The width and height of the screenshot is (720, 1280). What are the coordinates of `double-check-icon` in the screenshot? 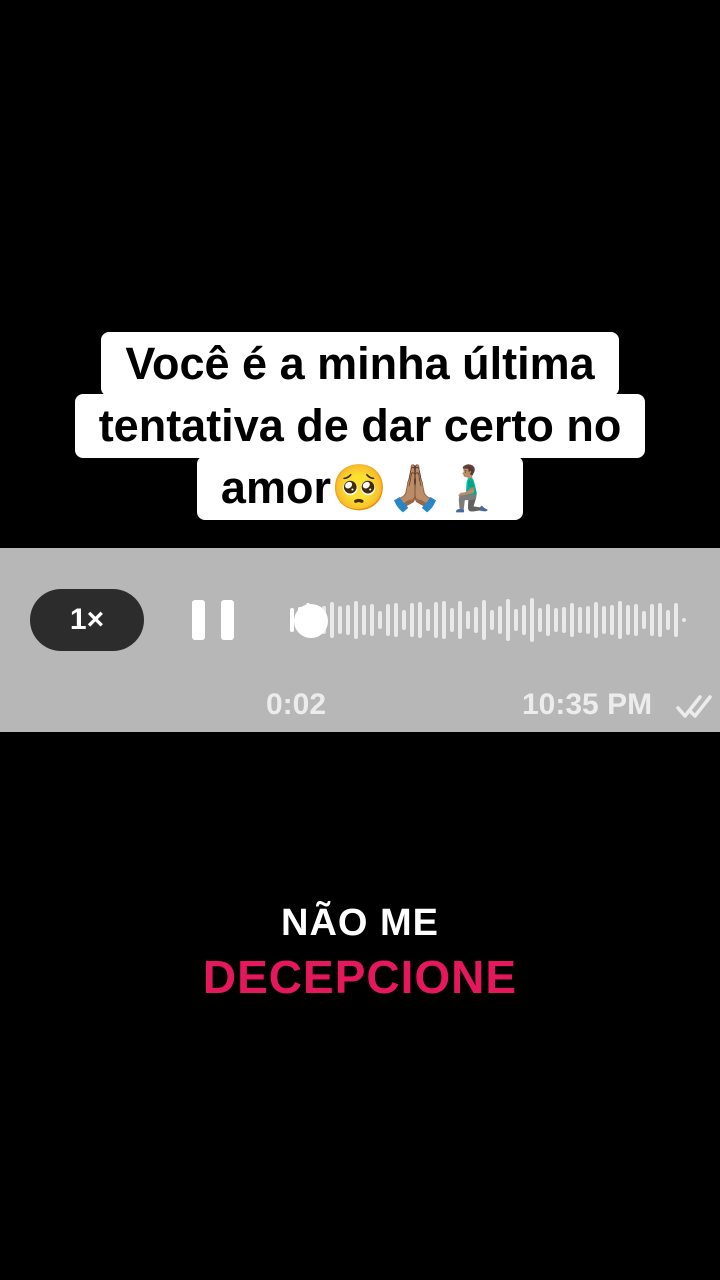 It's located at (694, 706).